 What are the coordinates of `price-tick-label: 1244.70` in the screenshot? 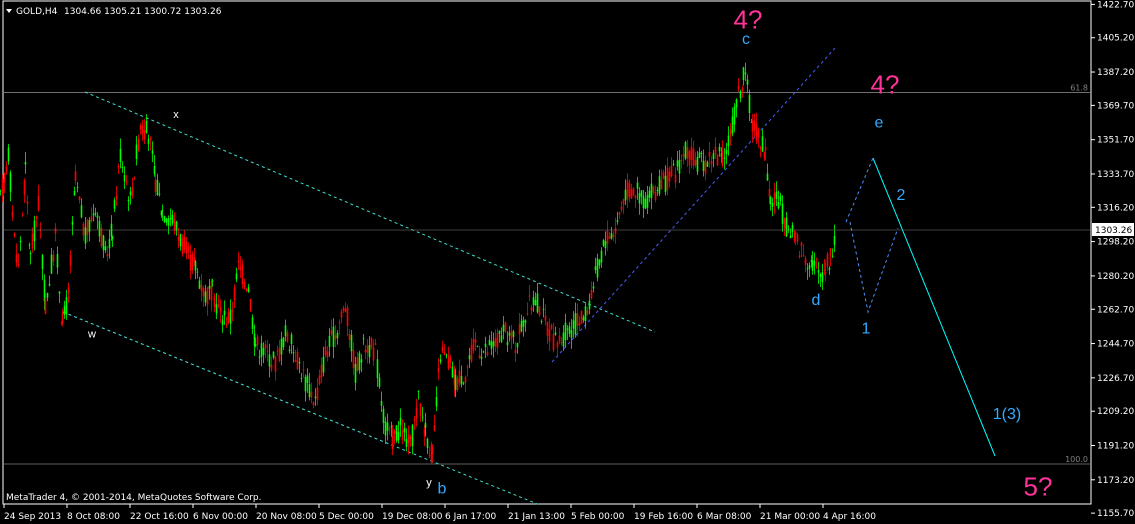 It's located at (1115, 345).